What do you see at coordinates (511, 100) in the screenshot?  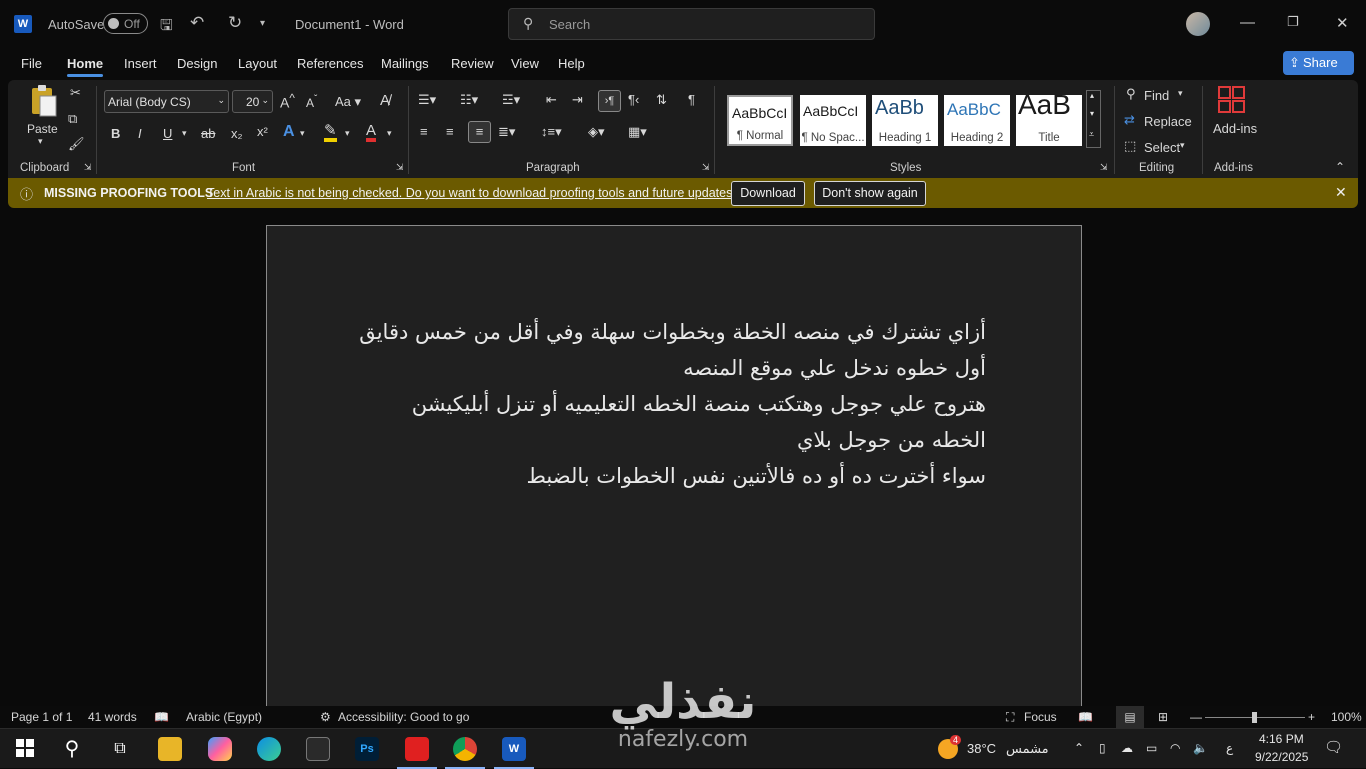 I see `multilevel-list-icon: ☲▾` at bounding box center [511, 100].